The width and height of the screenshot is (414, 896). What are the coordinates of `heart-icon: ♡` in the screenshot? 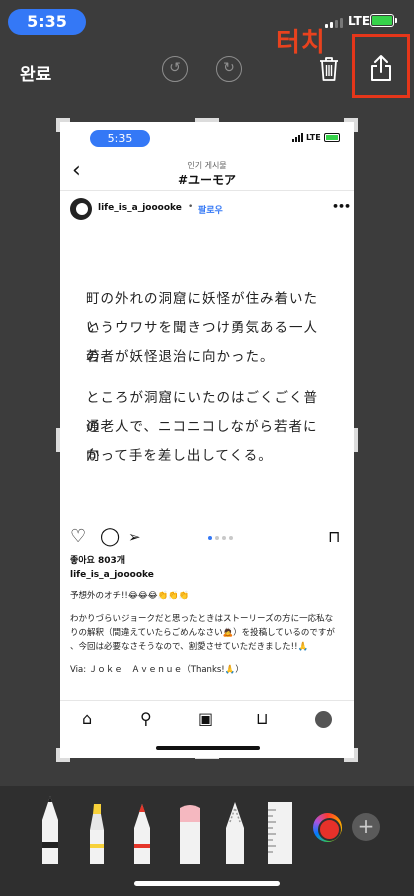 It's located at (78, 536).